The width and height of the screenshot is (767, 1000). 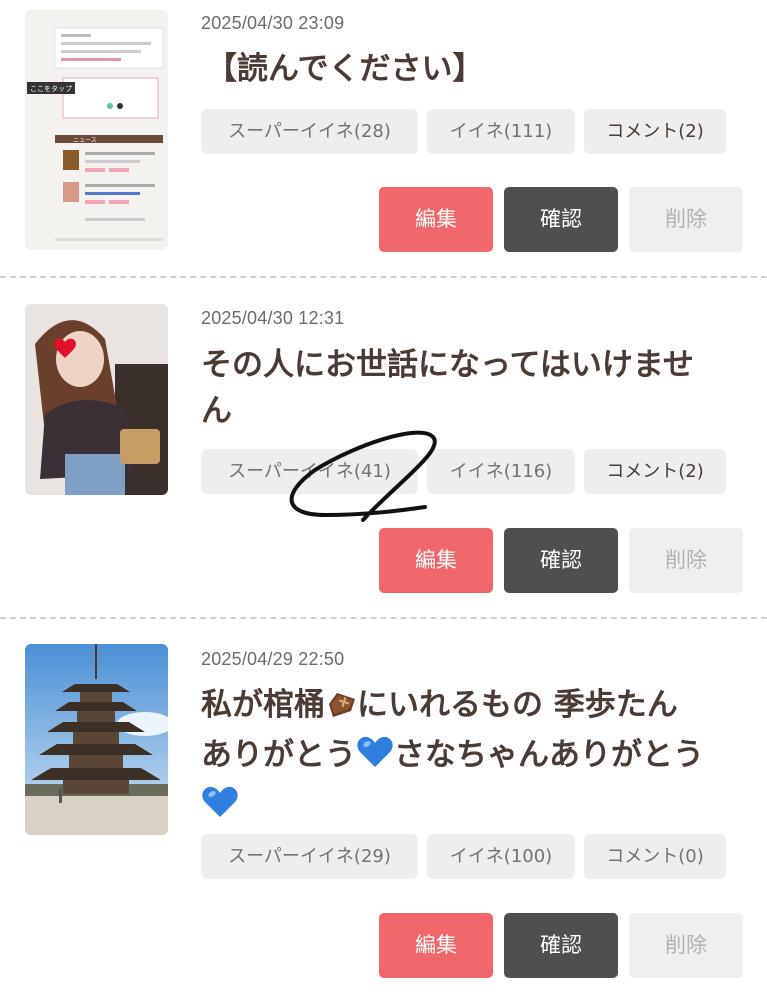 I want to click on post-title: 私が棺桶 にいれるもの 季歩たん ありがとう さなちゃんありがとう, so click(x=466, y=757).